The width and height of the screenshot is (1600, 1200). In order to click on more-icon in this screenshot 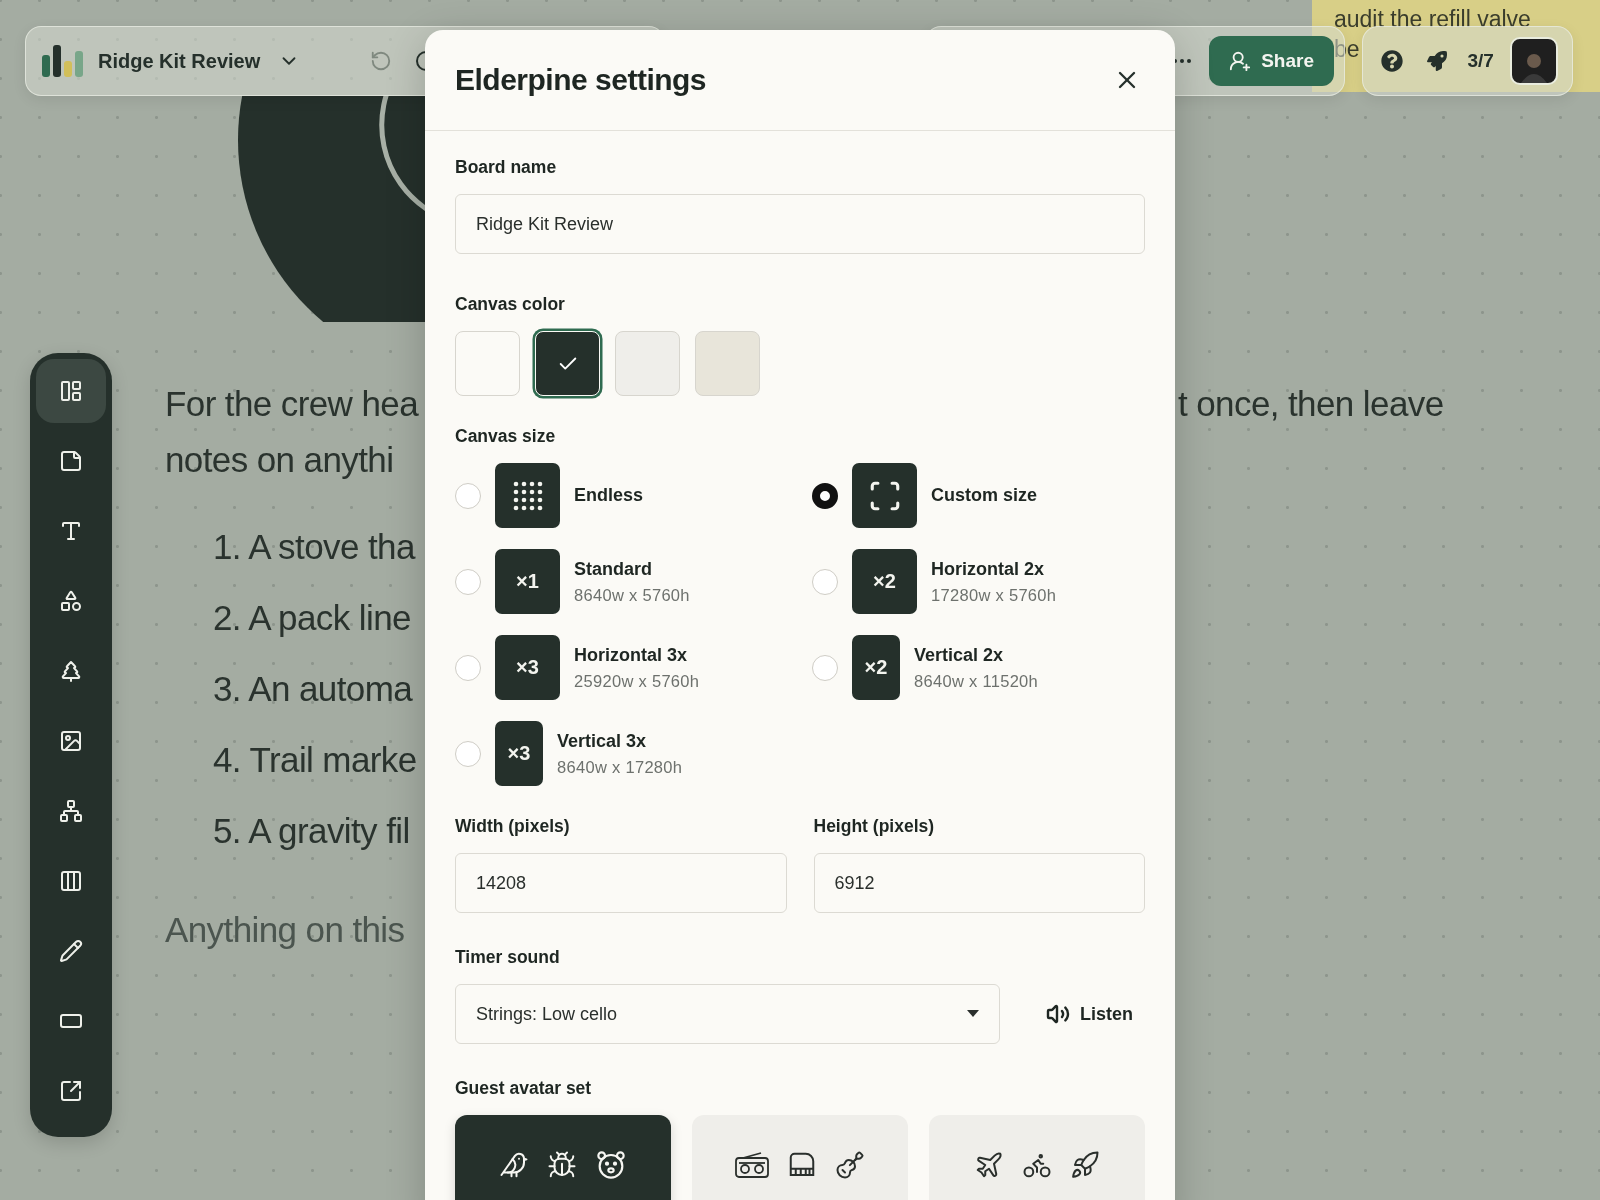, I will do `click(1182, 61)`.